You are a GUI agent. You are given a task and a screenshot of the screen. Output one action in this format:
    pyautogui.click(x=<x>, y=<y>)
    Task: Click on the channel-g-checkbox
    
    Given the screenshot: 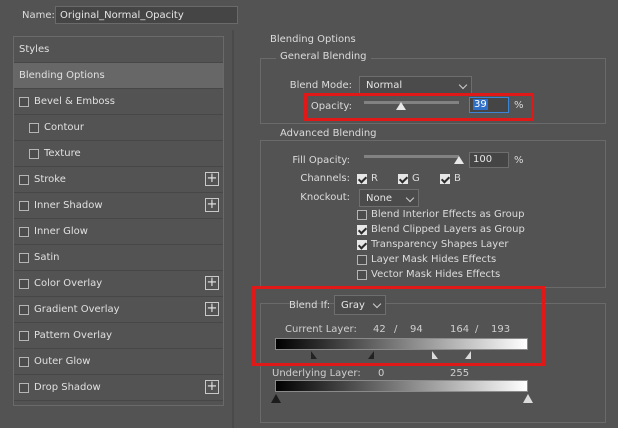 What is the action you would take?
    pyautogui.click(x=403, y=179)
    